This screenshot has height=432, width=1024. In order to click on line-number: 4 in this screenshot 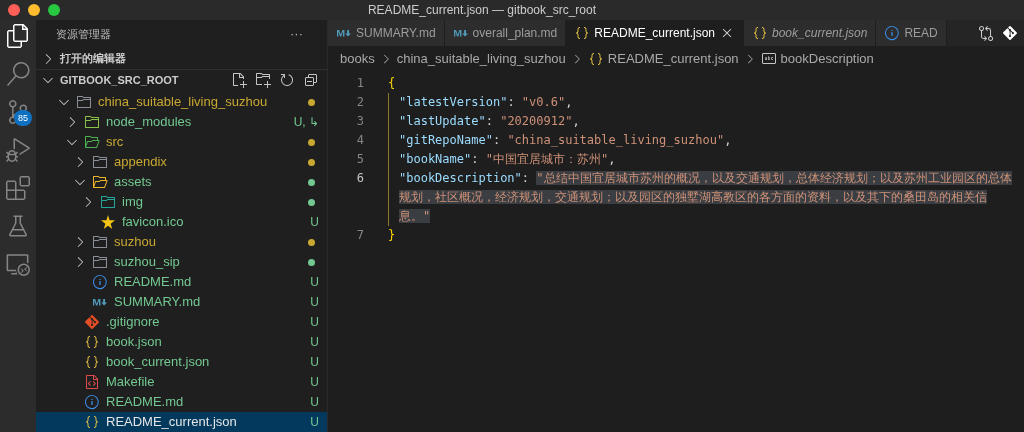, I will do `click(359, 140)`.